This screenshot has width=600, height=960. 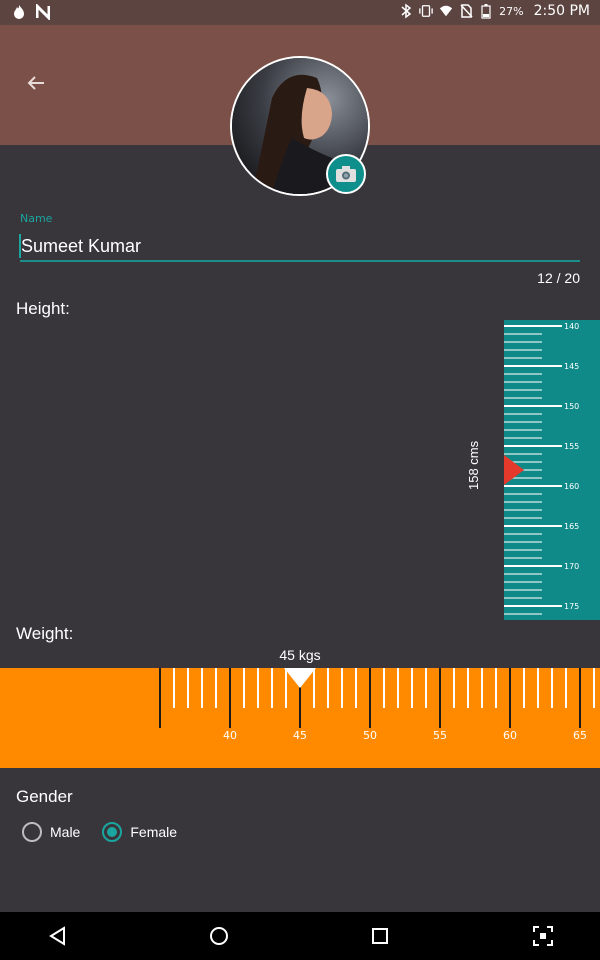 I want to click on screenshot-icon, so click(x=543, y=936).